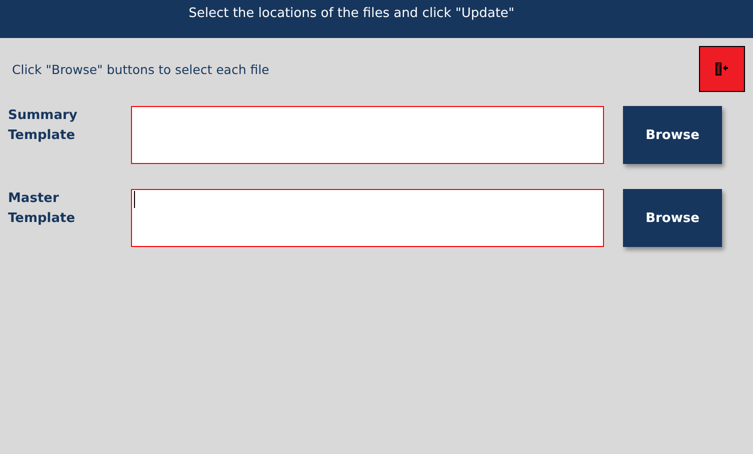  I want to click on door-exit-icon, so click(722, 69).